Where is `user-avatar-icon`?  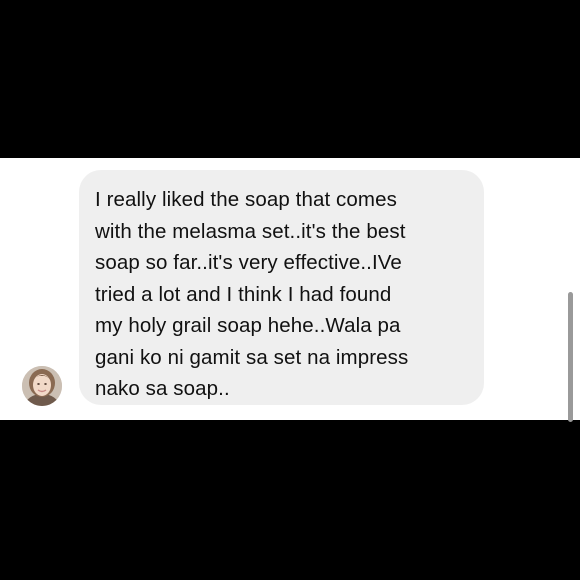
user-avatar-icon is located at coordinates (42, 386).